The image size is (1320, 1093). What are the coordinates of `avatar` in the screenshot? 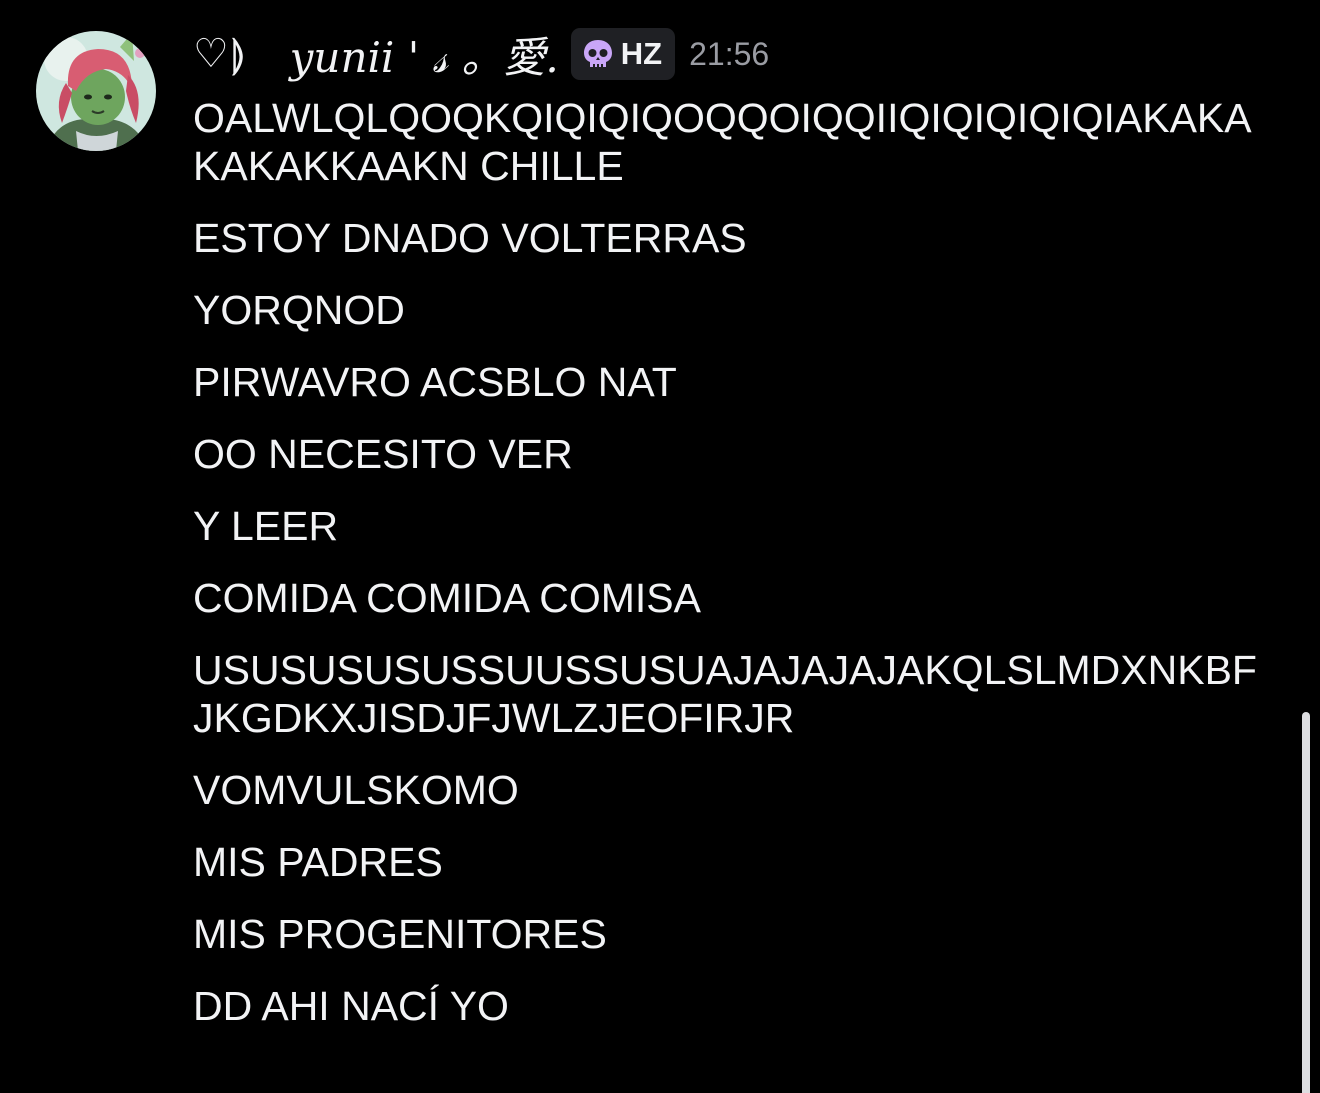 It's located at (96, 91).